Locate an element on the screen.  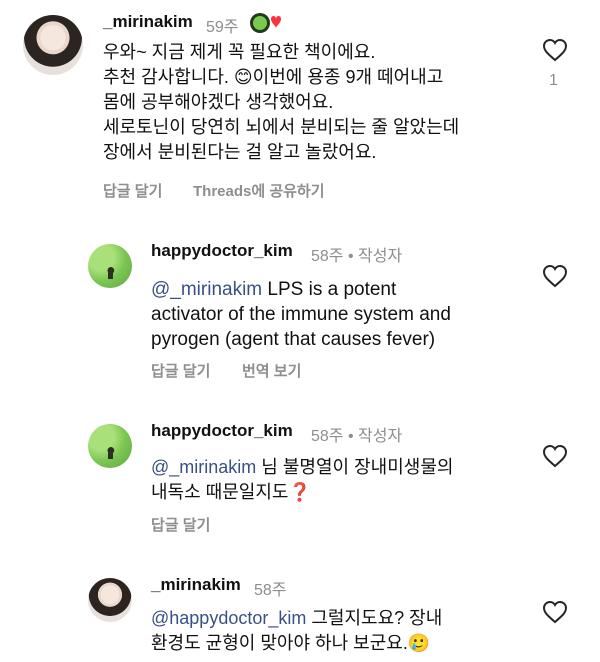
comment-line: @_mirinakim 님 불명열이 장내미생물의 is located at coordinates (302, 467).